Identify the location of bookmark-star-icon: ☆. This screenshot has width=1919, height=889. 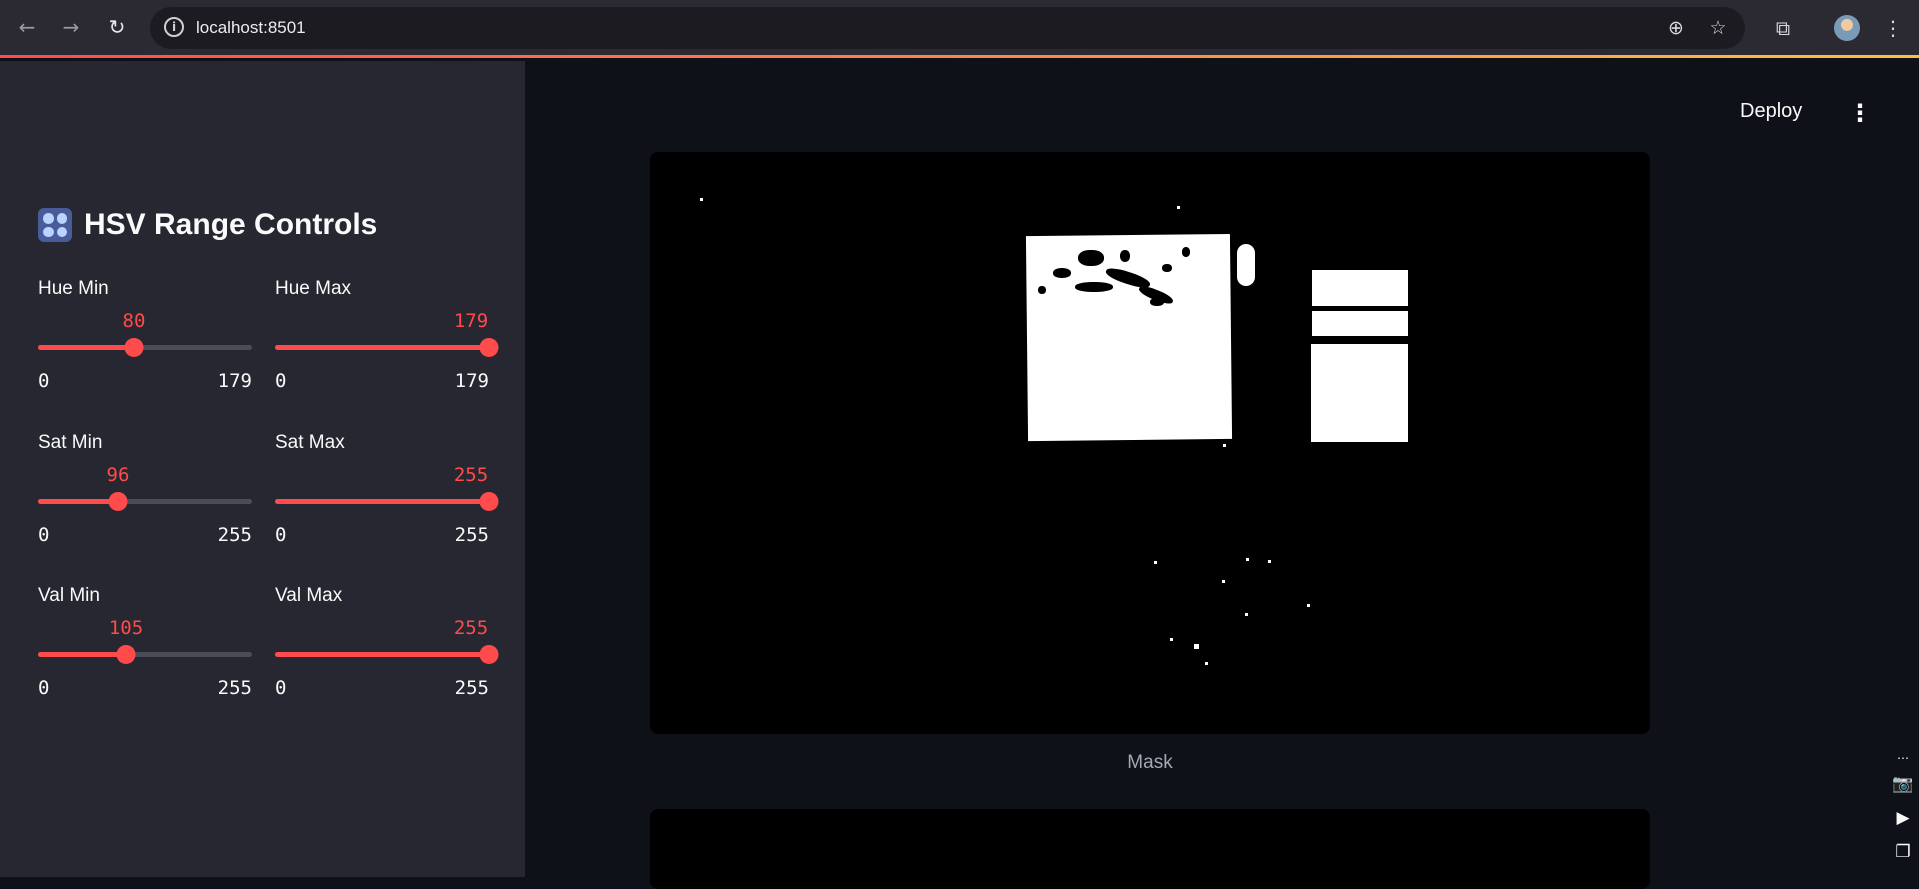
(1718, 28).